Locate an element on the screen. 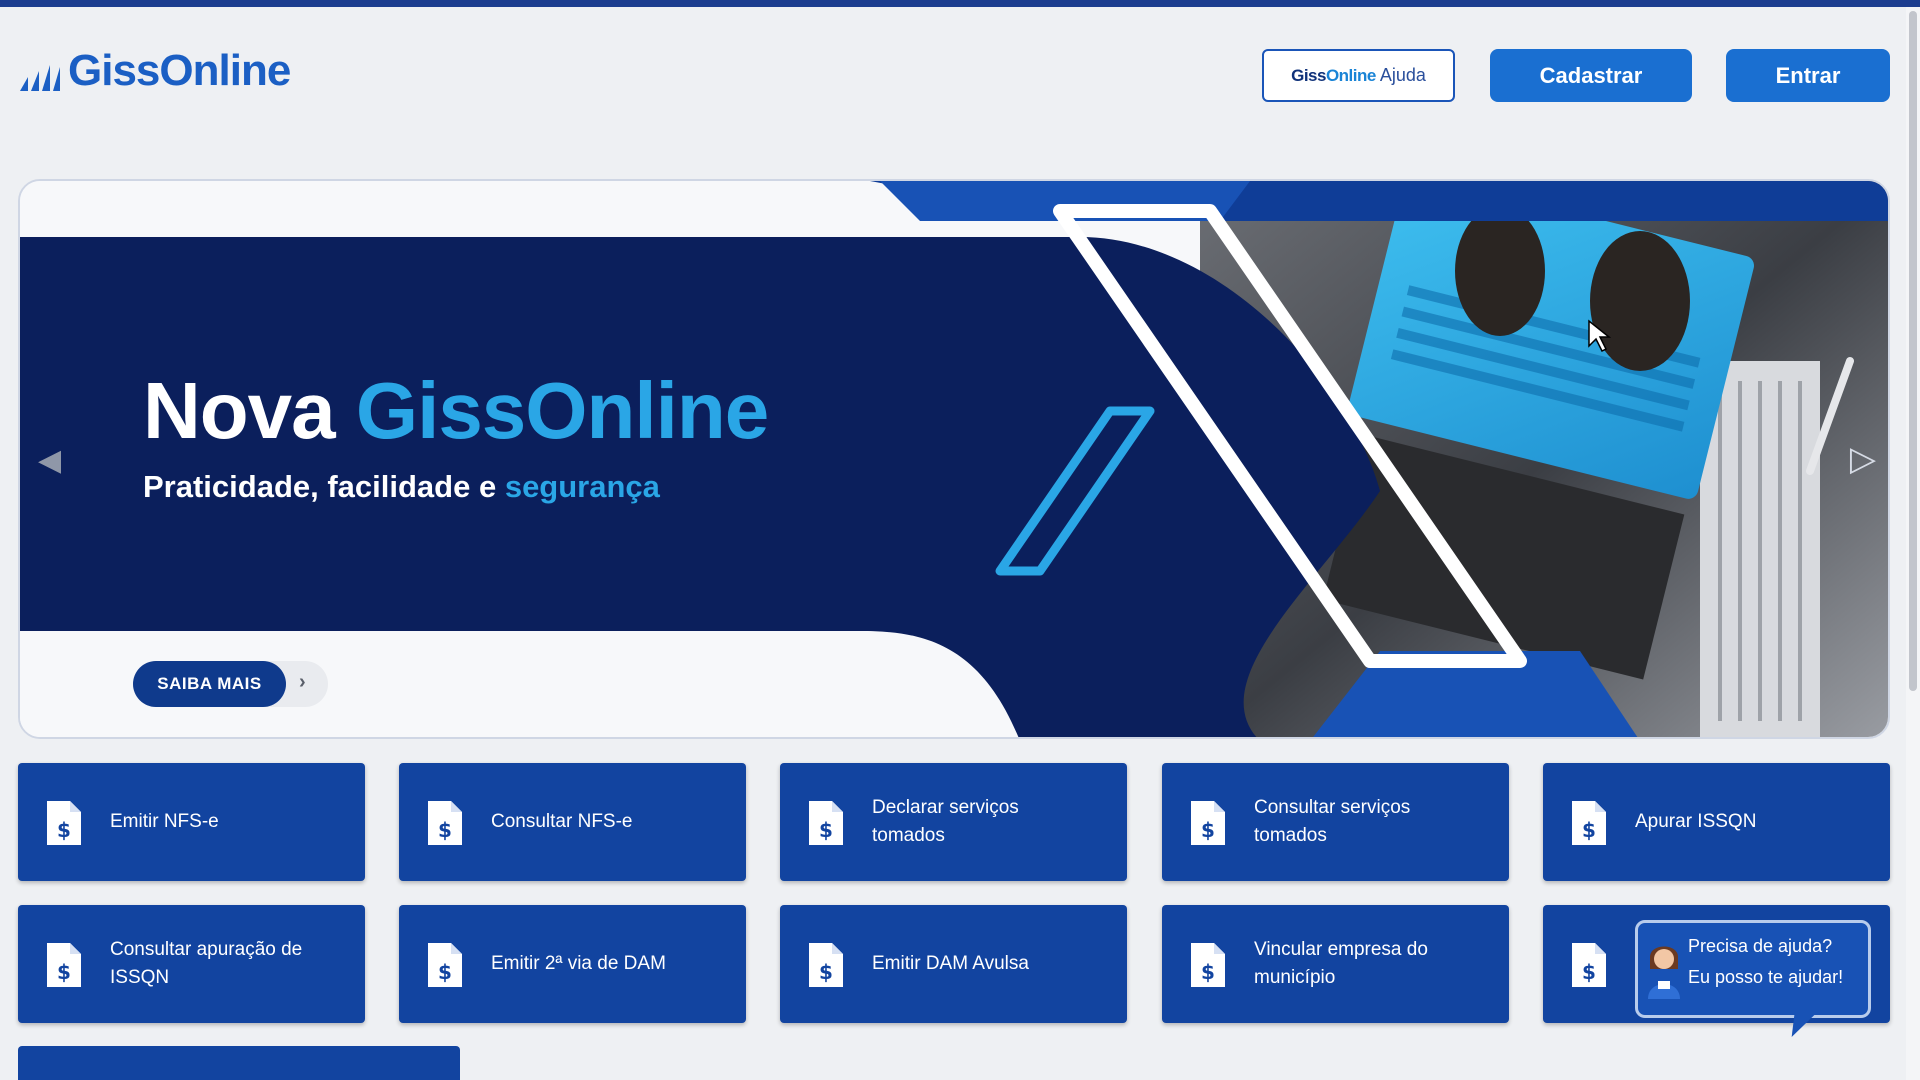  help-brand: GissOnline is located at coordinates (1333, 76).